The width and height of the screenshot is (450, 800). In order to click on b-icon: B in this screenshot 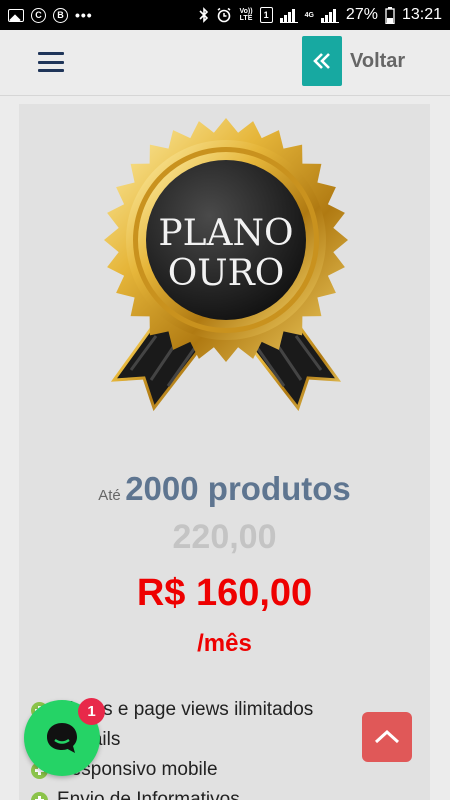, I will do `click(60, 15)`.